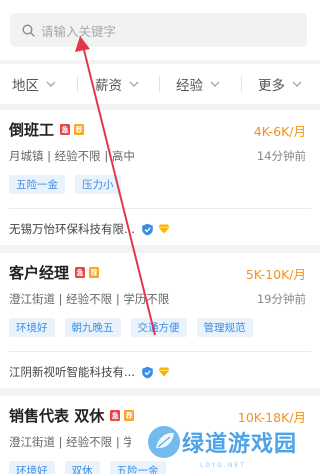 The image size is (320, 474). I want to click on job-salary: 5K-10K/月, so click(275, 274).